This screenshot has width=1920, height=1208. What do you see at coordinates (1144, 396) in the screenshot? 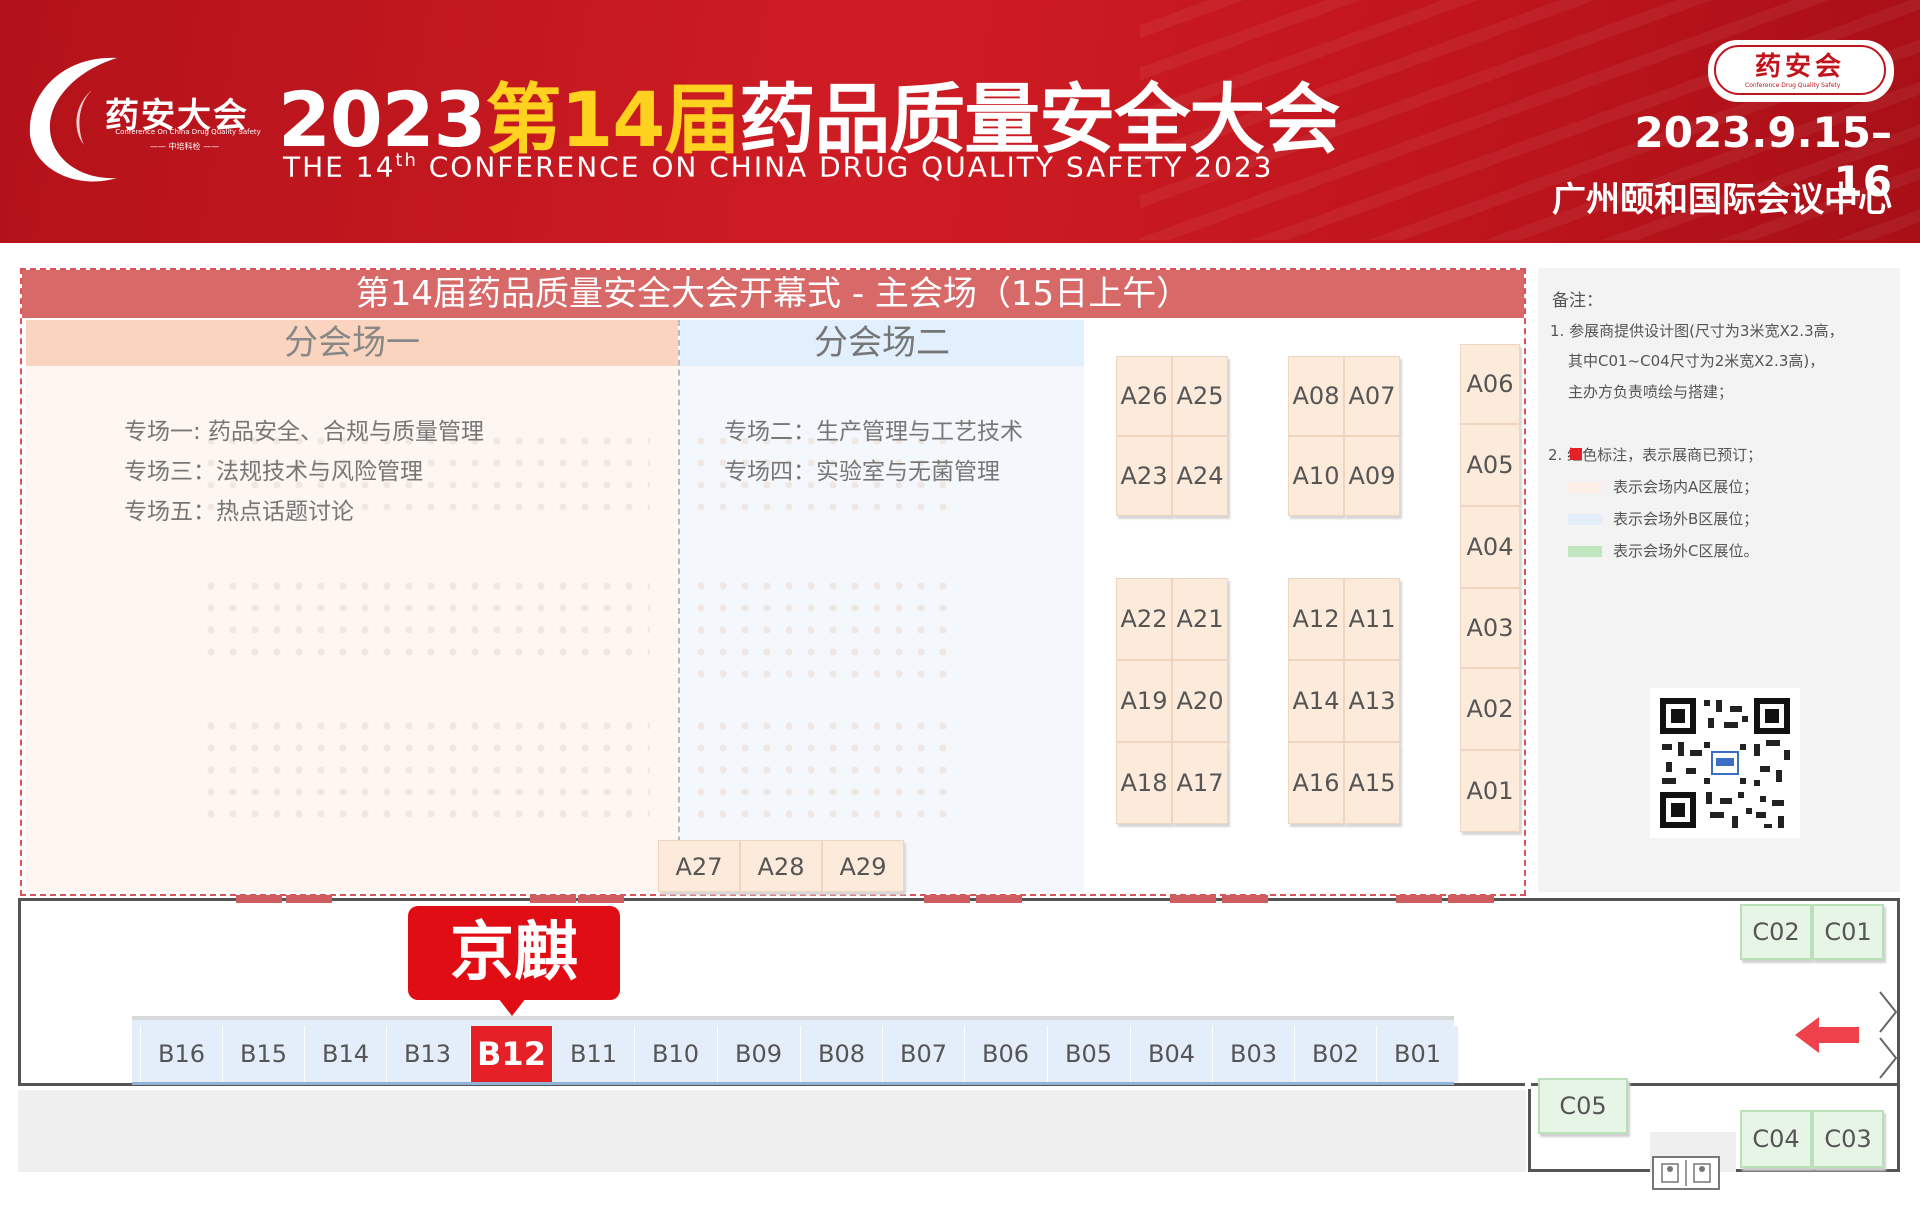
I see `booth-a: A26` at bounding box center [1144, 396].